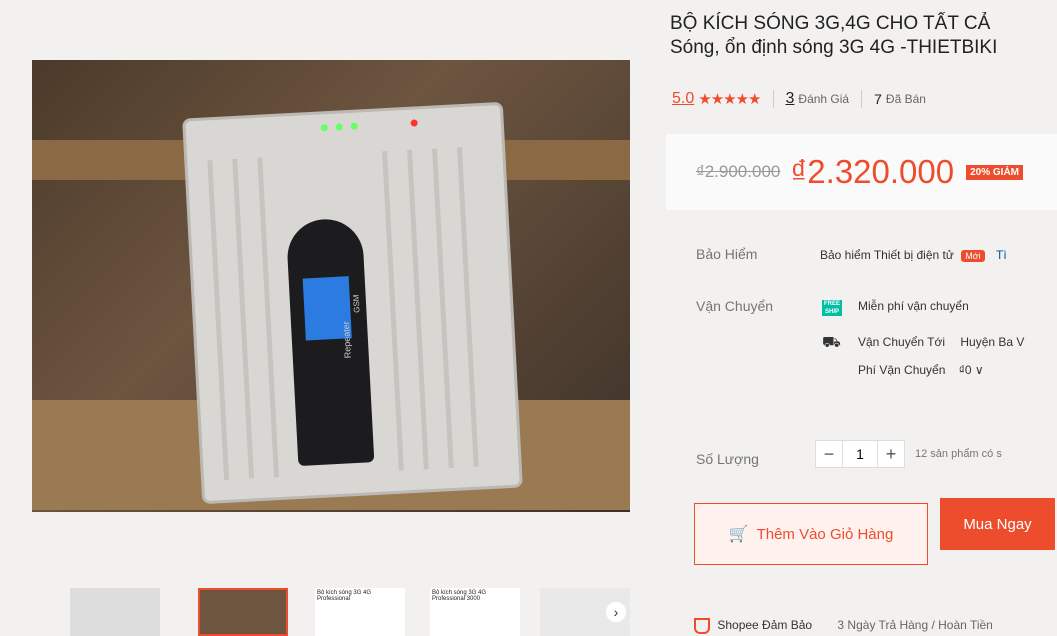  Describe the element at coordinates (330, 342) in the screenshot. I see `device-screen-panel: Repeater GSM` at that location.